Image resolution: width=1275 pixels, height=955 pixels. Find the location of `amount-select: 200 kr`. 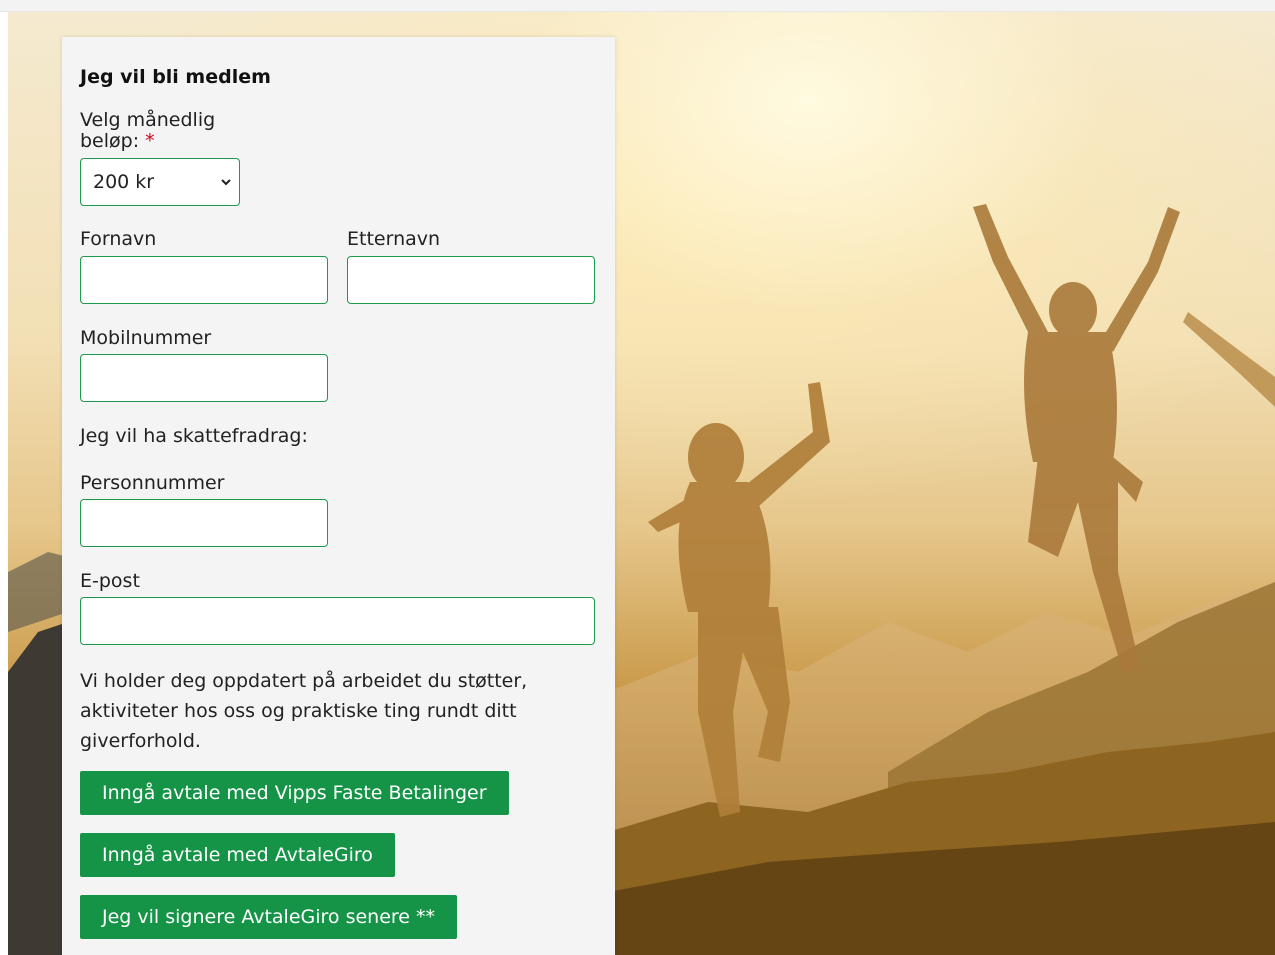

amount-select: 200 kr is located at coordinates (160, 182).